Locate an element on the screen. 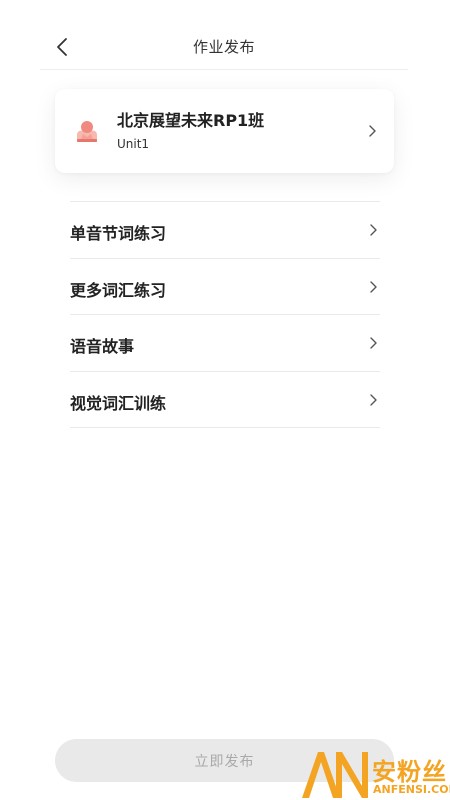  list-item-label: 更多词汇练习 is located at coordinates (118, 290).